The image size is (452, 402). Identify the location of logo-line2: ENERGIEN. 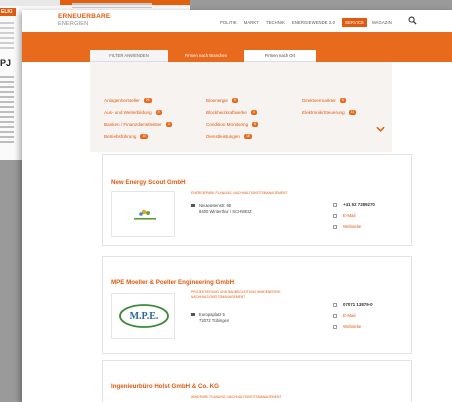
(73, 23).